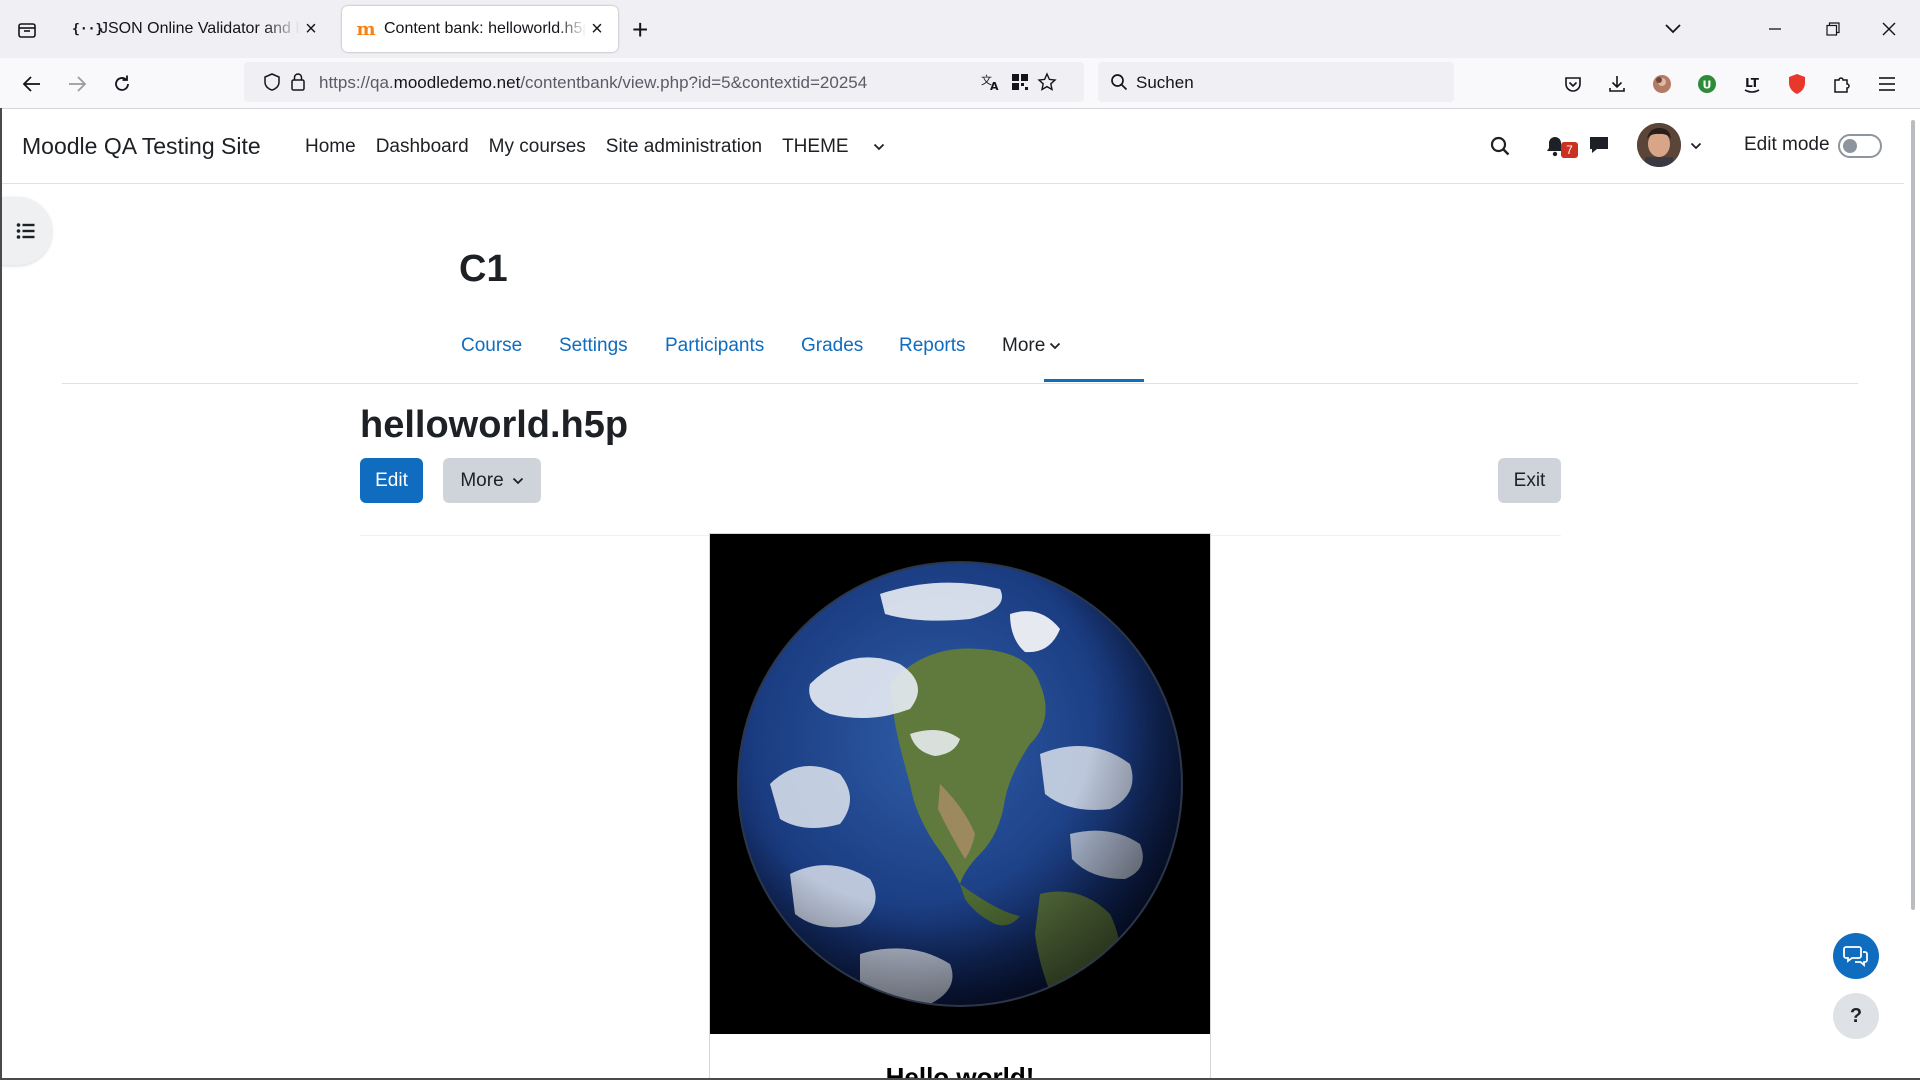  I want to click on nav-theme-dropdown: THEME, so click(833, 147).